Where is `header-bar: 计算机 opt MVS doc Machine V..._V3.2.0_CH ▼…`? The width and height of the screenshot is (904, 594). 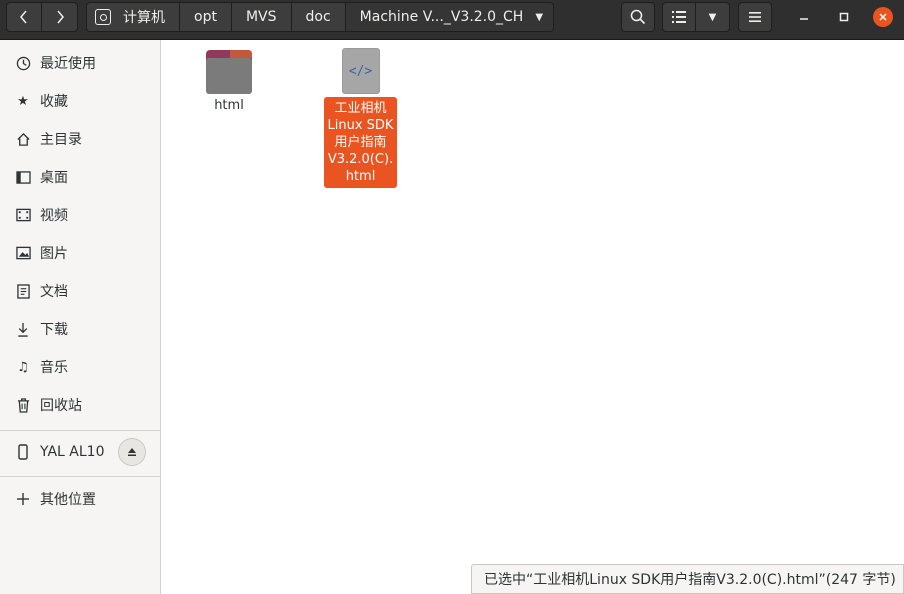
header-bar: 计算机 opt MVS doc Machine V..._V3.2.0_CH ▼… is located at coordinates (452, 20).